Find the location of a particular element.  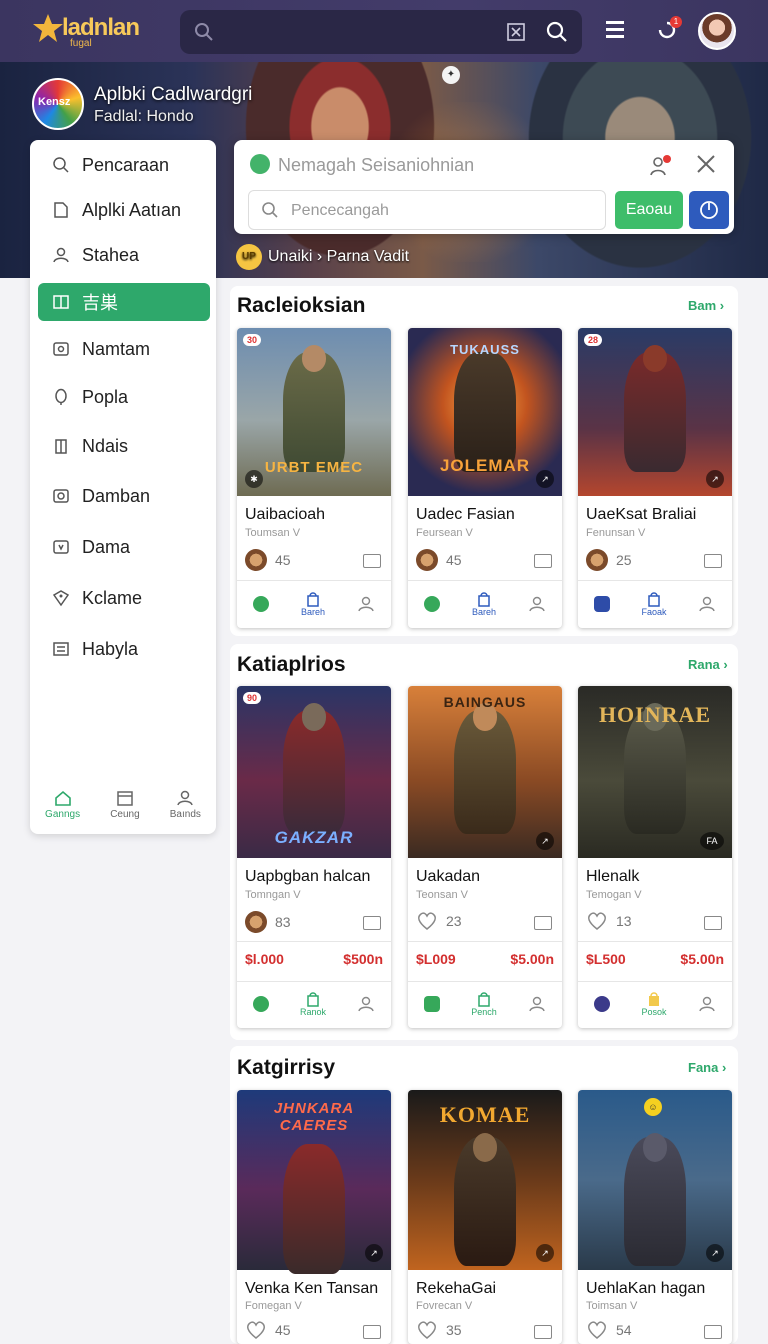

card-action-primary: Faoak is located at coordinates (654, 604).